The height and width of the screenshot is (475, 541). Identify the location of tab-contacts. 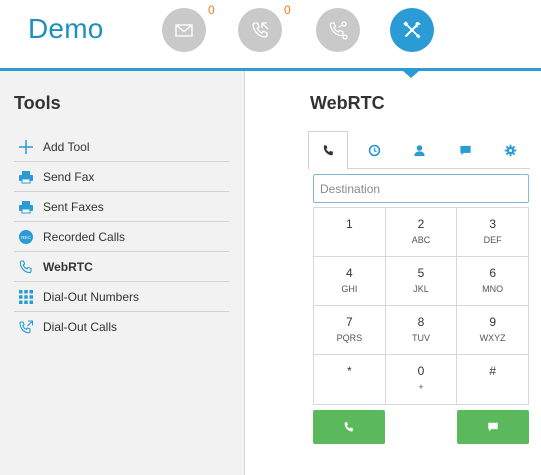
(419, 150).